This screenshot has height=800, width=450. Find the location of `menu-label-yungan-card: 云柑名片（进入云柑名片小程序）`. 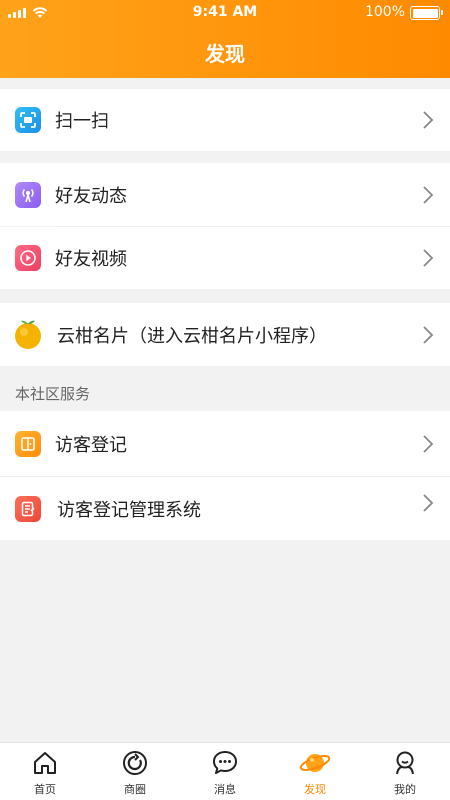

menu-label-yungan-card: 云柑名片（进入云柑名片小程序） is located at coordinates (192, 336).